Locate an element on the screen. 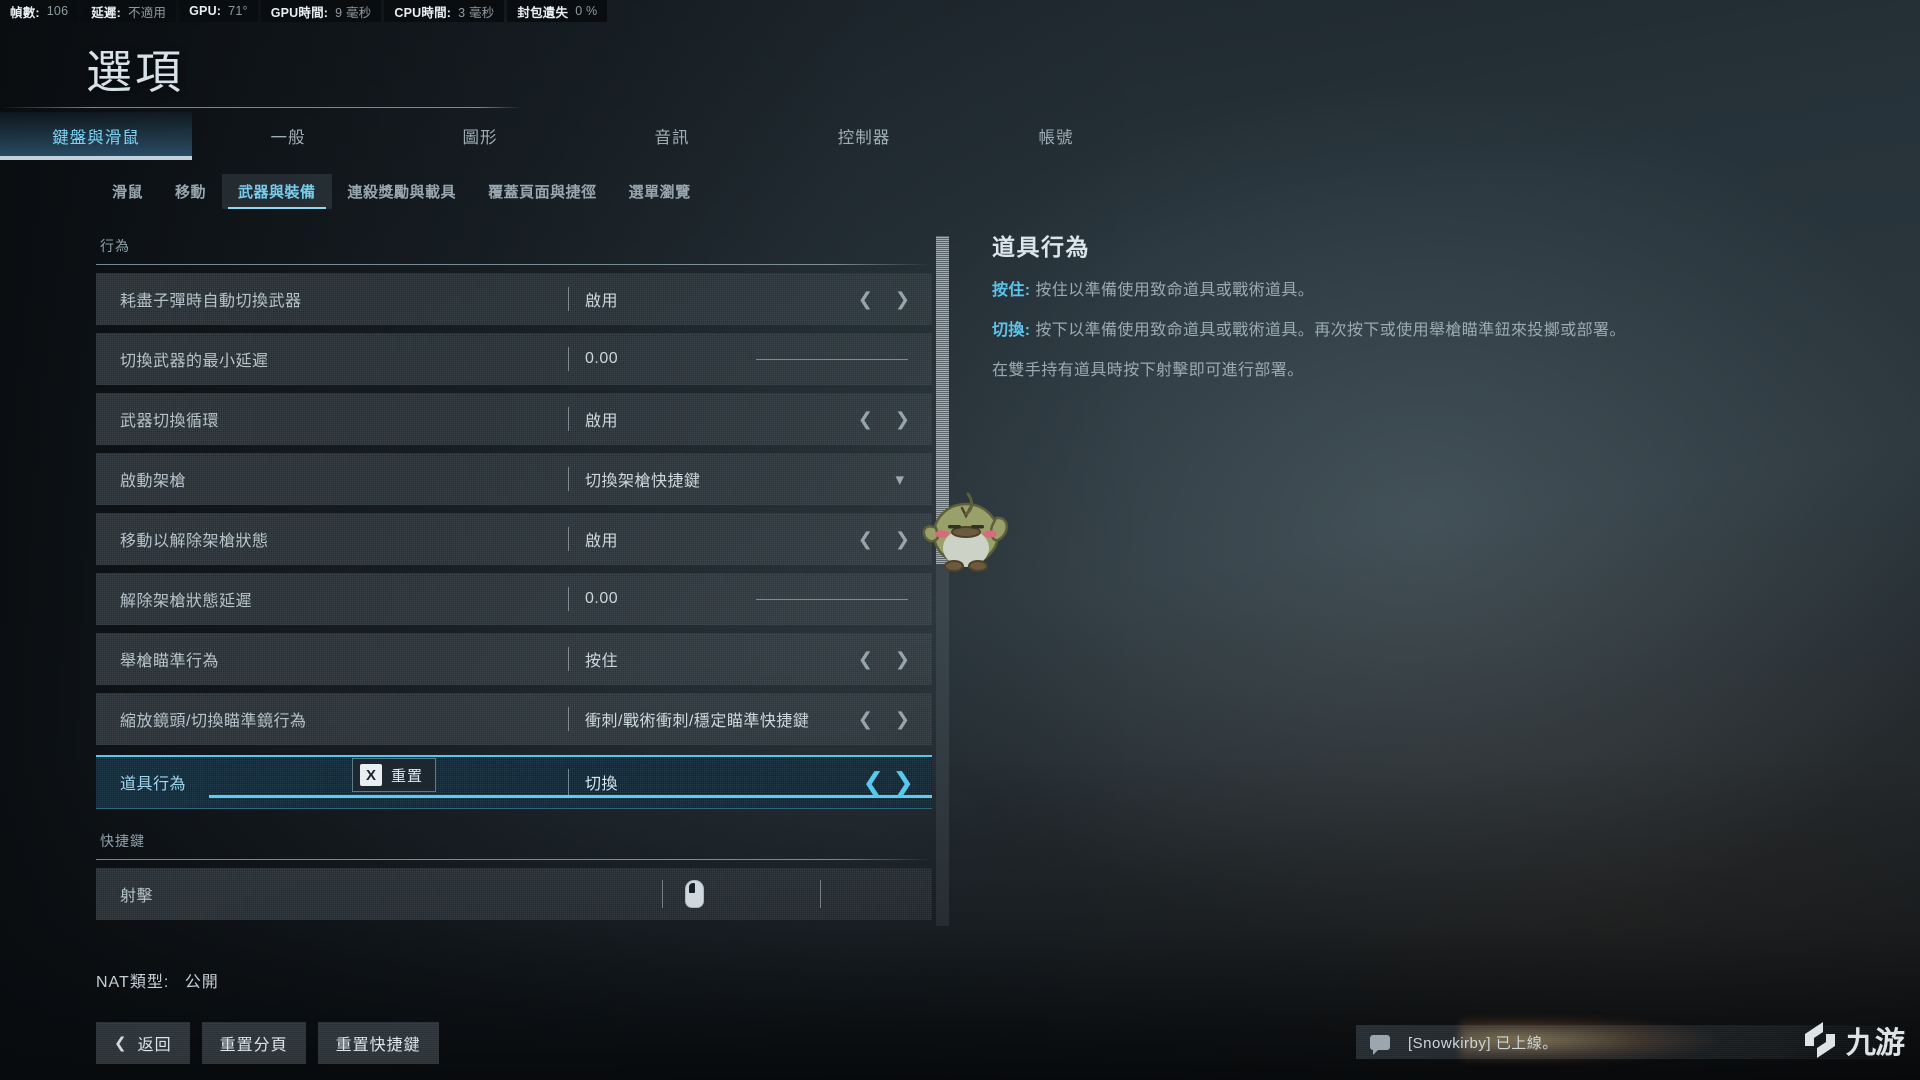 The height and width of the screenshot is (1080, 1920). subtab-3: 連殺獎勵與載具 is located at coordinates (402, 191).